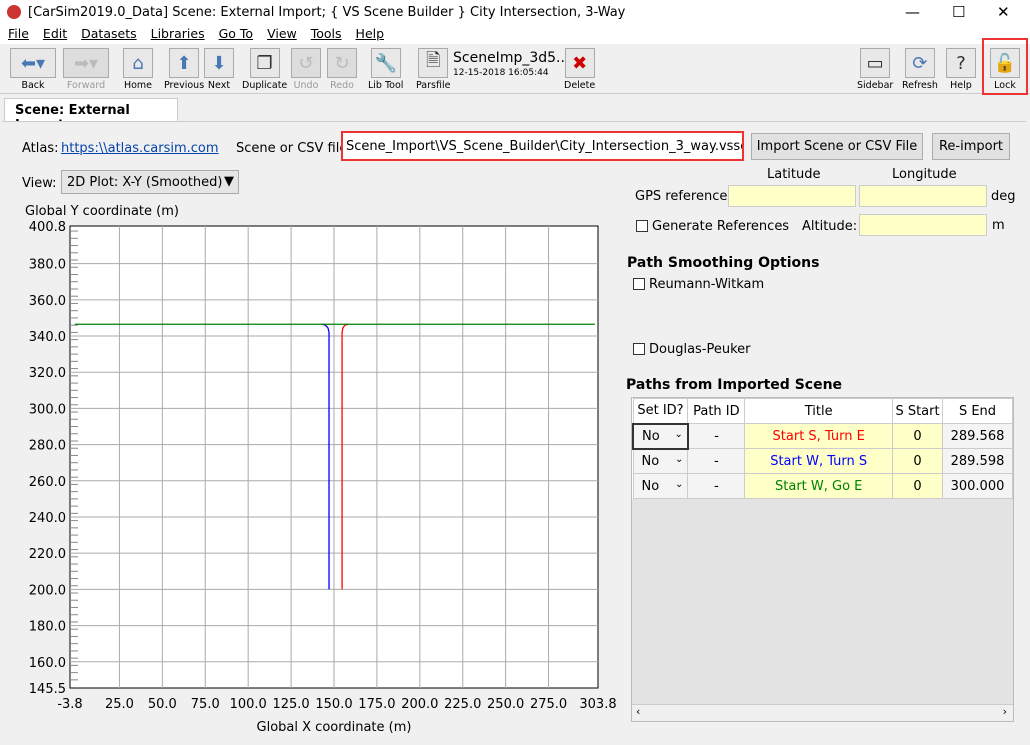 The image size is (1030, 745). Describe the element at coordinates (716, 411) in the screenshot. I see `col-path-id: Path ID` at that location.